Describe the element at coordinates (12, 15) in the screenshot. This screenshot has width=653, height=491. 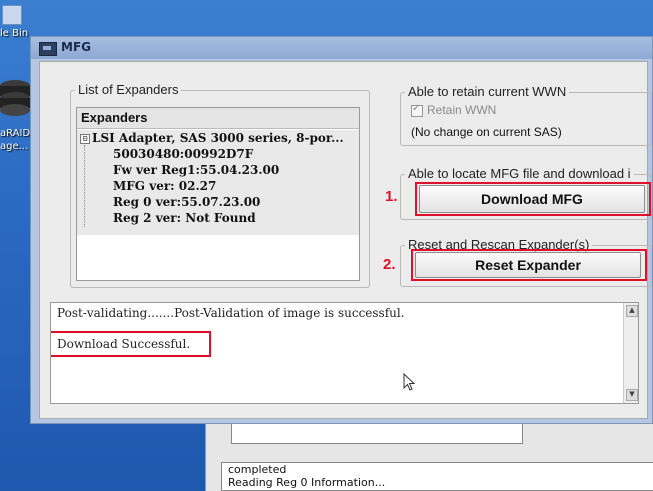
I see `recycle-bin-icon` at that location.